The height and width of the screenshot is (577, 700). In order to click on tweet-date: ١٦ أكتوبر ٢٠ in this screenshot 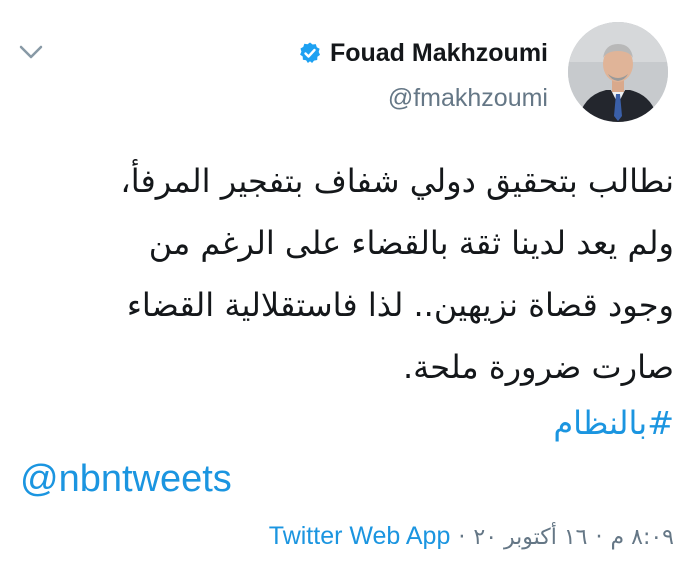, I will do `click(530, 537)`.